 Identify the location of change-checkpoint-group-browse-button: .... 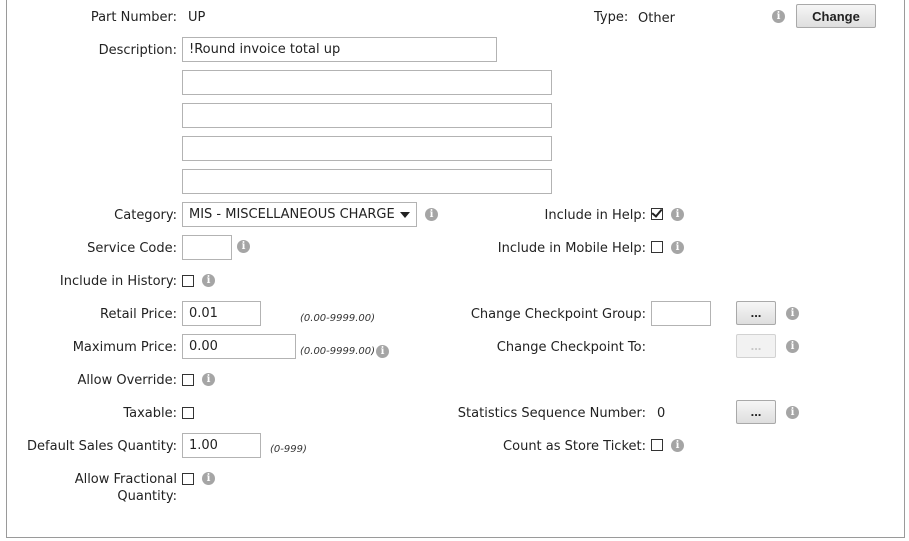
(756, 313).